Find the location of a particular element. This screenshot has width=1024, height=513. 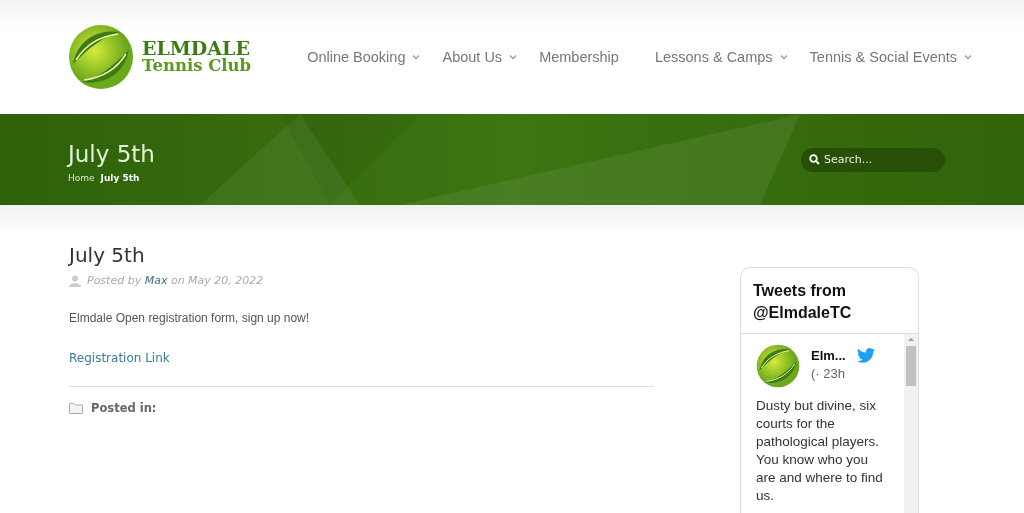

scroll-thumb is located at coordinates (911, 366).